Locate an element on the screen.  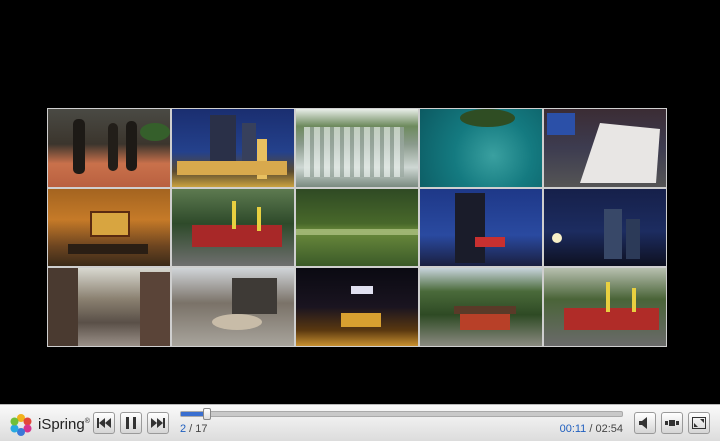
photo-lake is located at coordinates (357, 227).